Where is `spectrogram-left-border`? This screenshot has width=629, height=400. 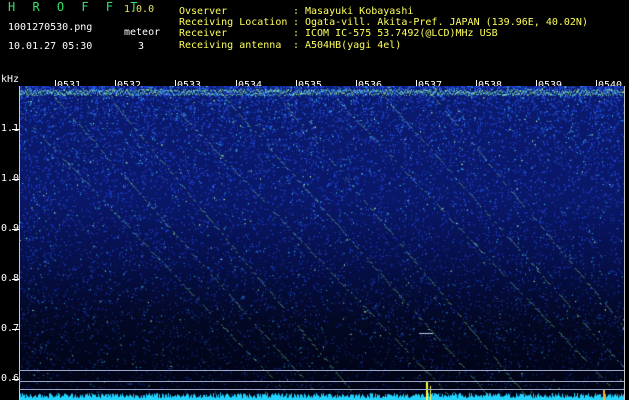
spectrogram-left-border is located at coordinates (19, 243).